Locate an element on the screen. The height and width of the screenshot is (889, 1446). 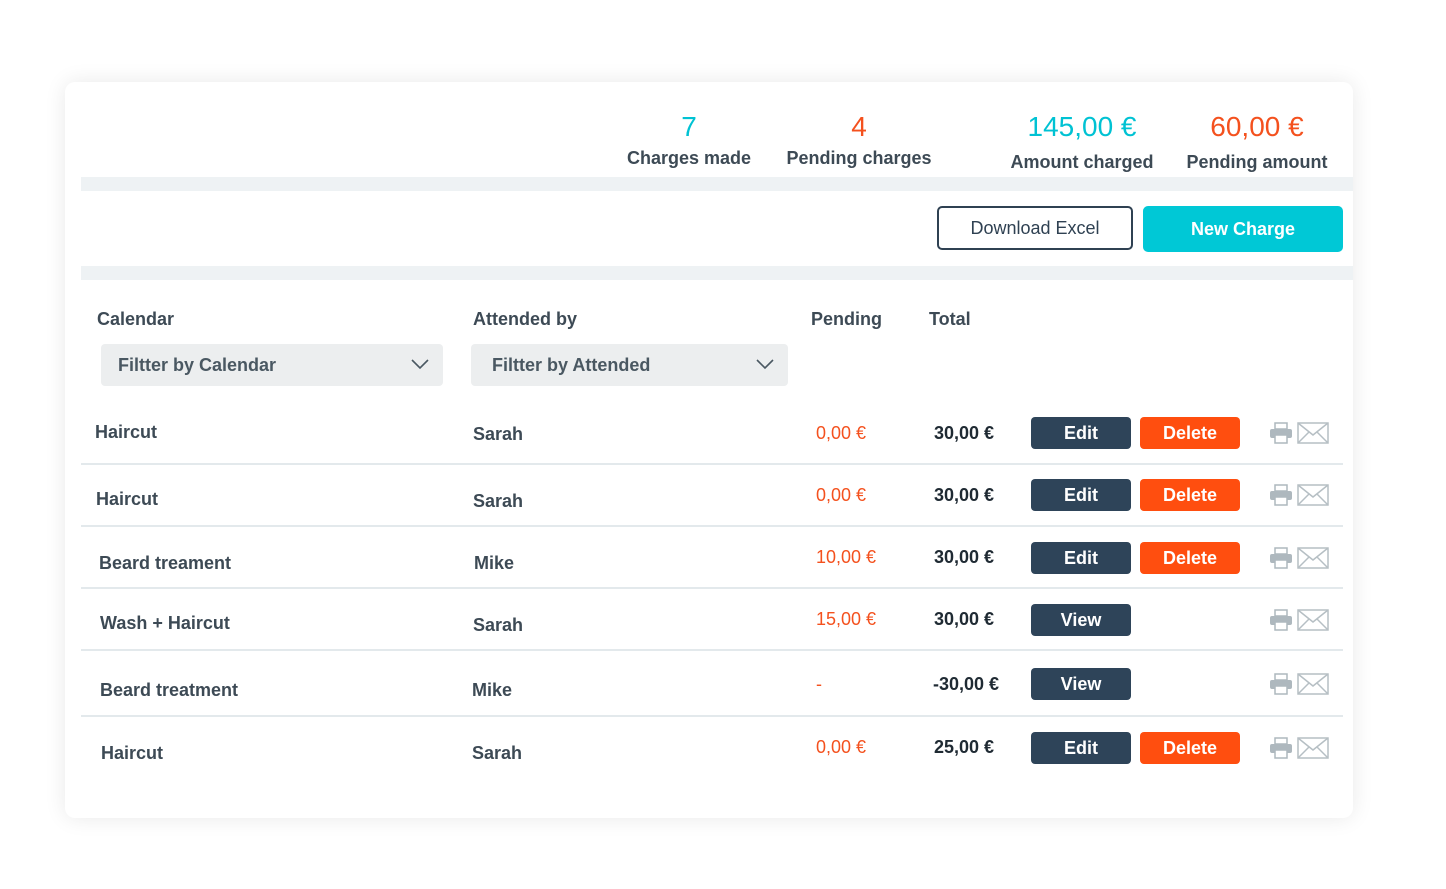
row-total: -30,00 € is located at coordinates (966, 684).